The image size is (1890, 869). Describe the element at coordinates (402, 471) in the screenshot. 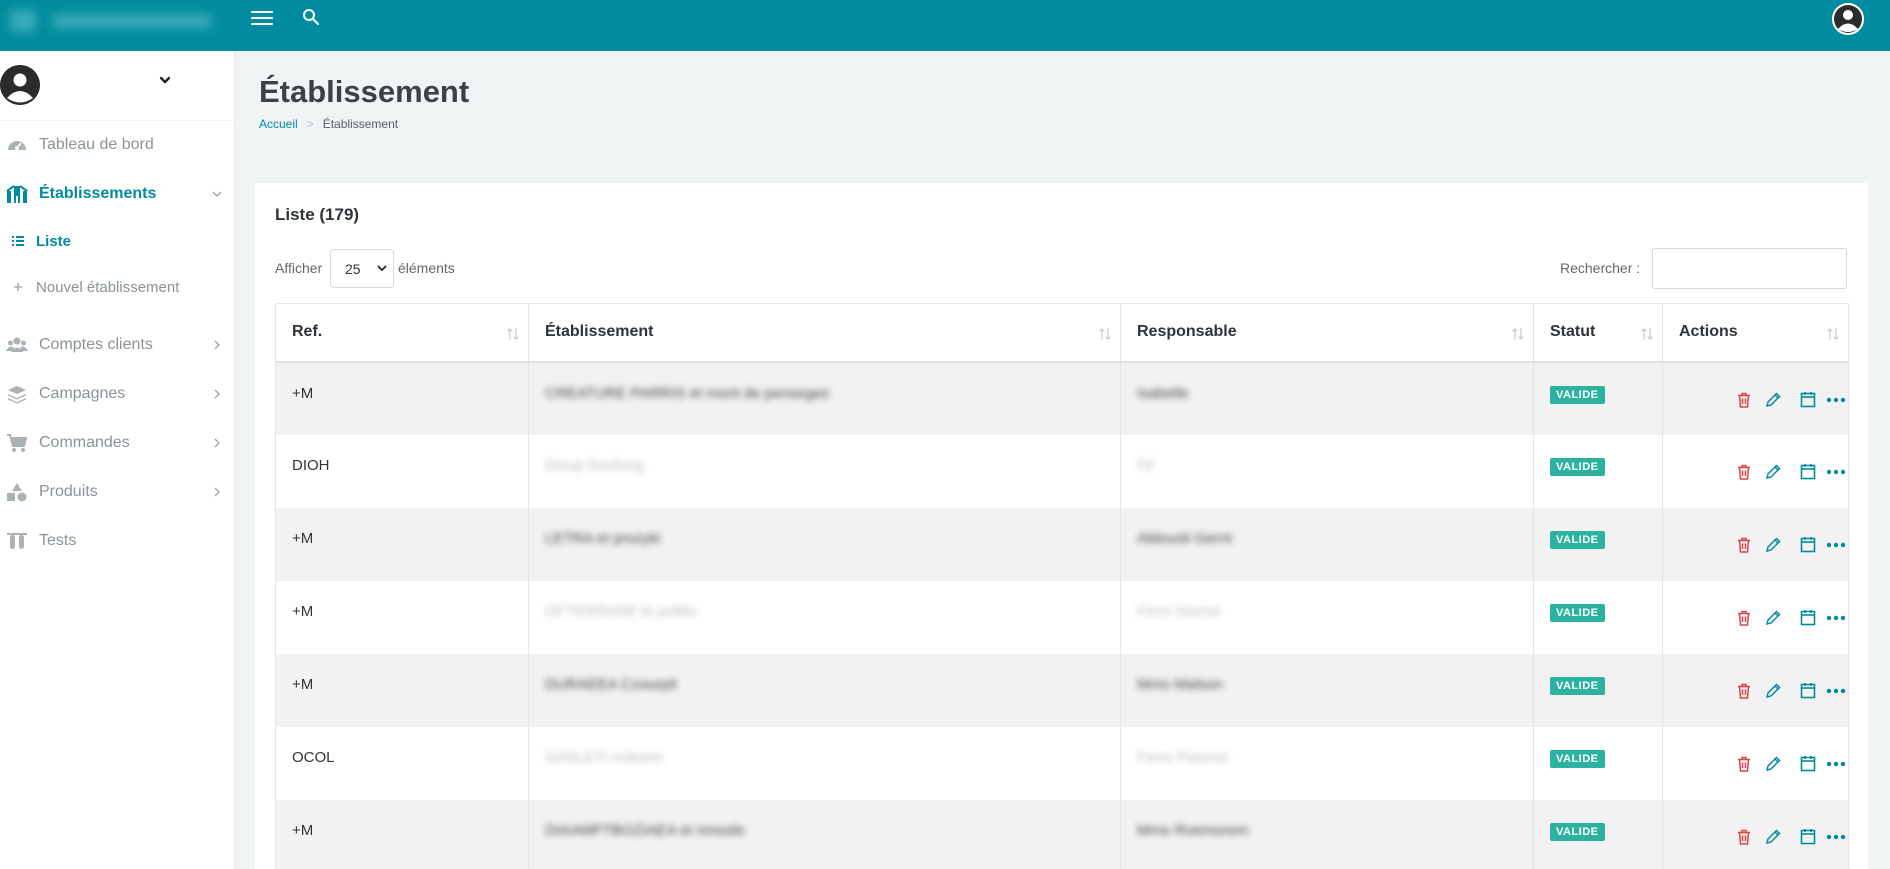

I see `cell-ref: DIOH` at that location.